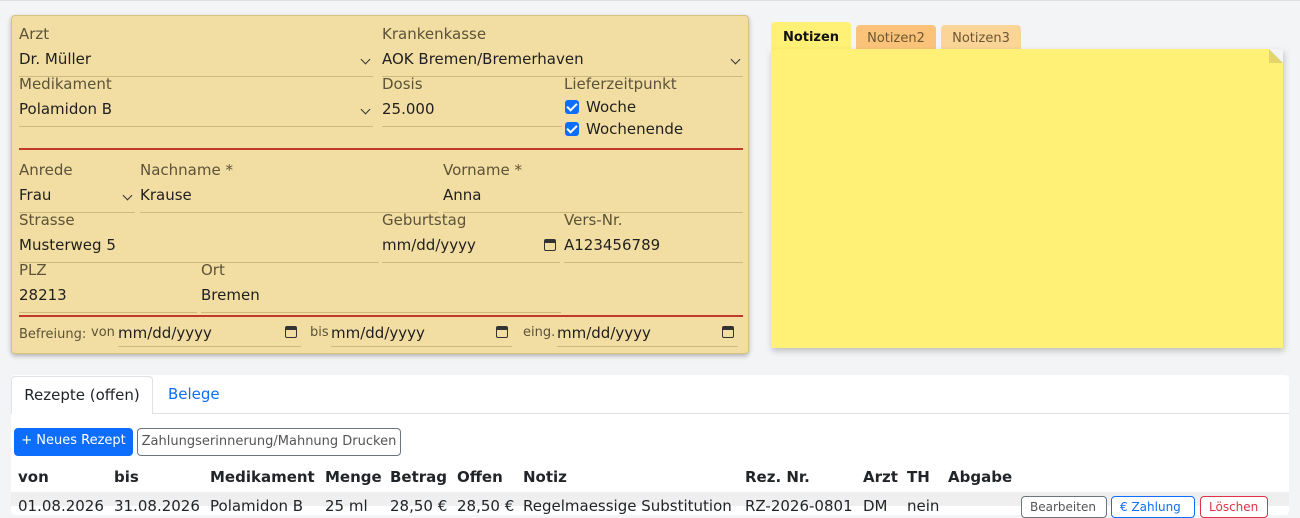  Describe the element at coordinates (194, 394) in the screenshot. I see `tab-belege: Belege` at that location.